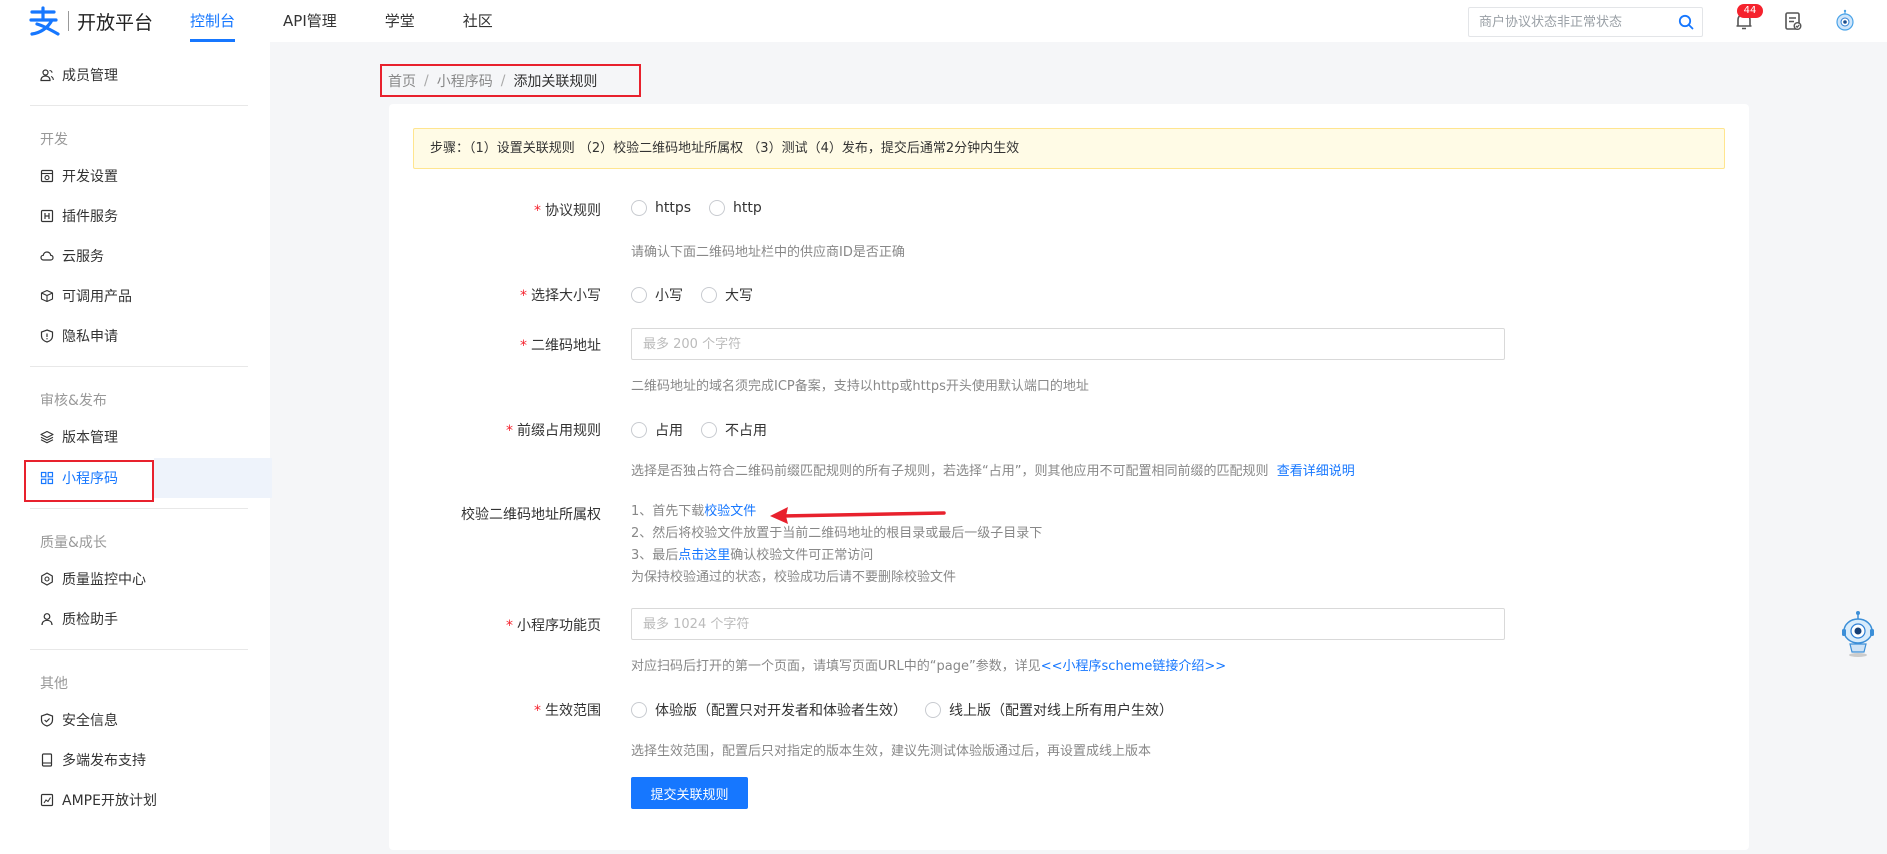  Describe the element at coordinates (136, 256) in the screenshot. I see `sidebar-item-cloud-service: 云服务` at that location.